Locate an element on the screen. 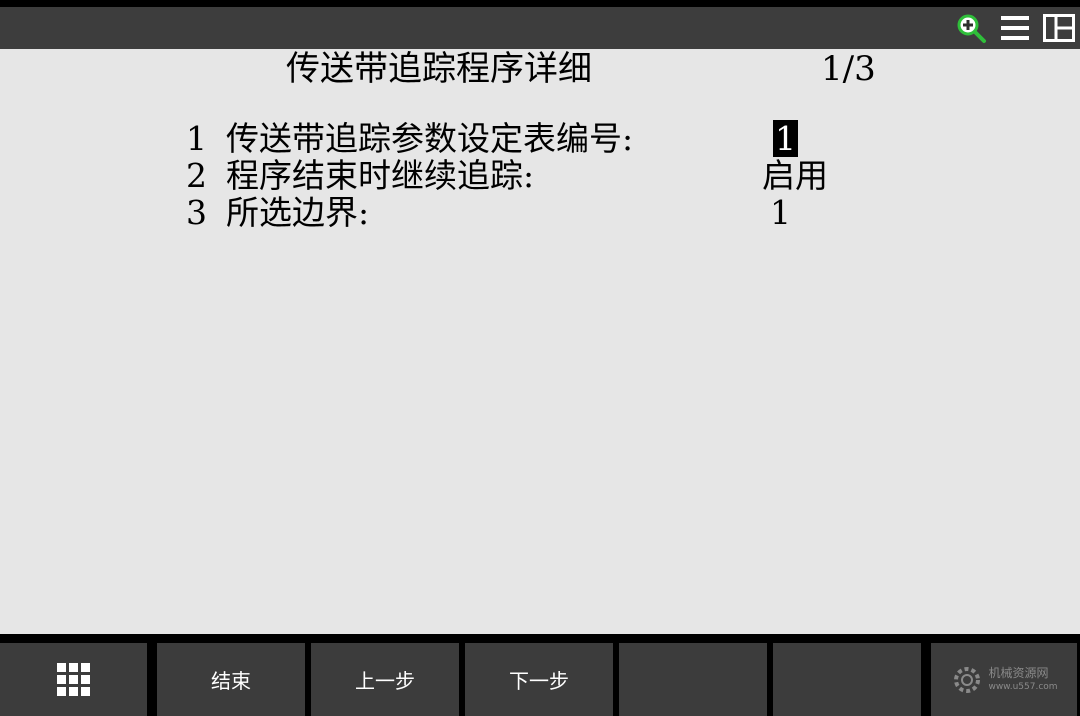  page-title: 传送带追踪程序详细 is located at coordinates (439, 69).